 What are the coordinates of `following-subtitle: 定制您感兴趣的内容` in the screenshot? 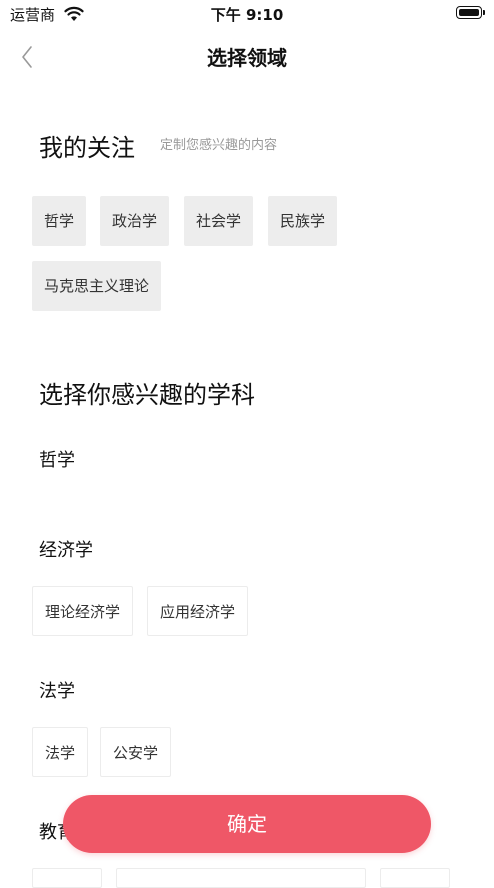 It's located at (219, 145).